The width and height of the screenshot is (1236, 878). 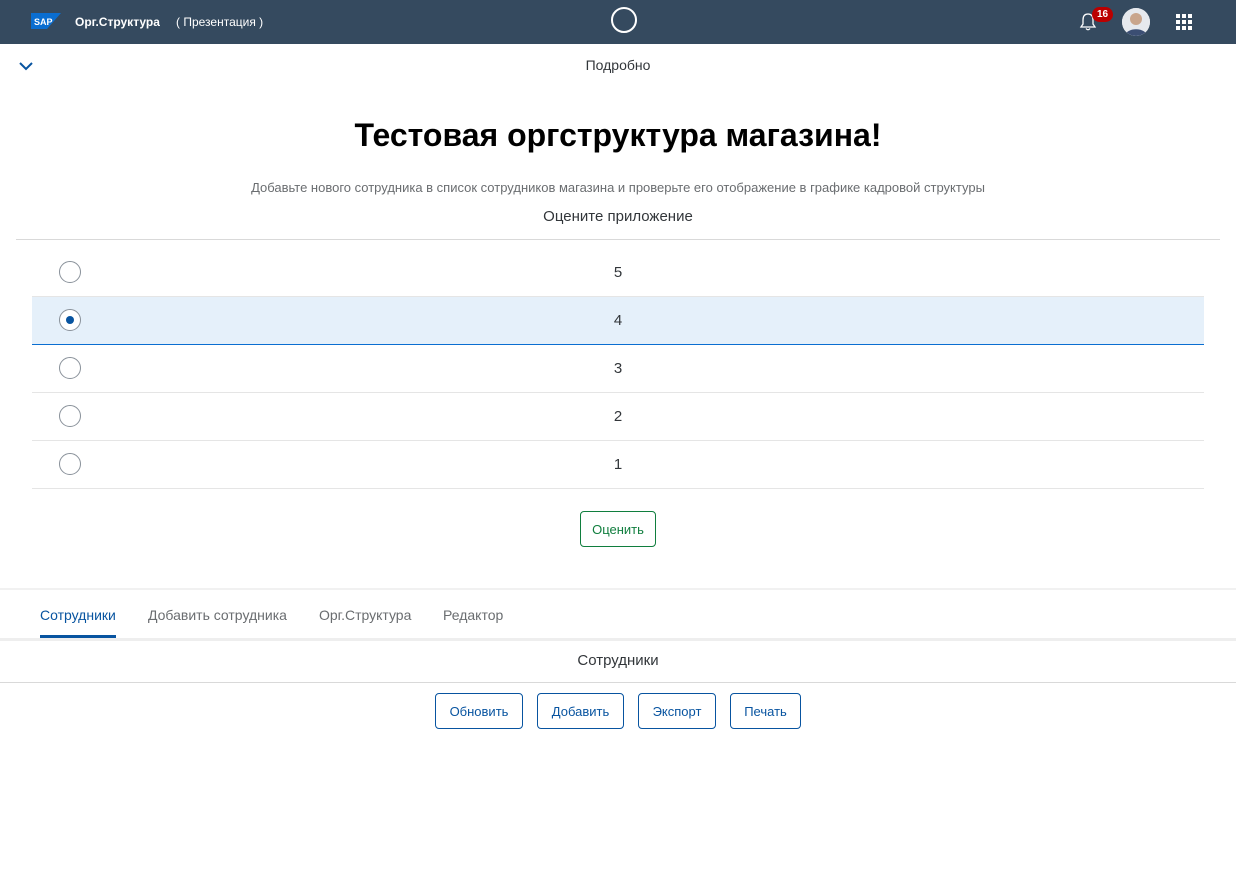 I want to click on copilot-icon, so click(x=624, y=20).